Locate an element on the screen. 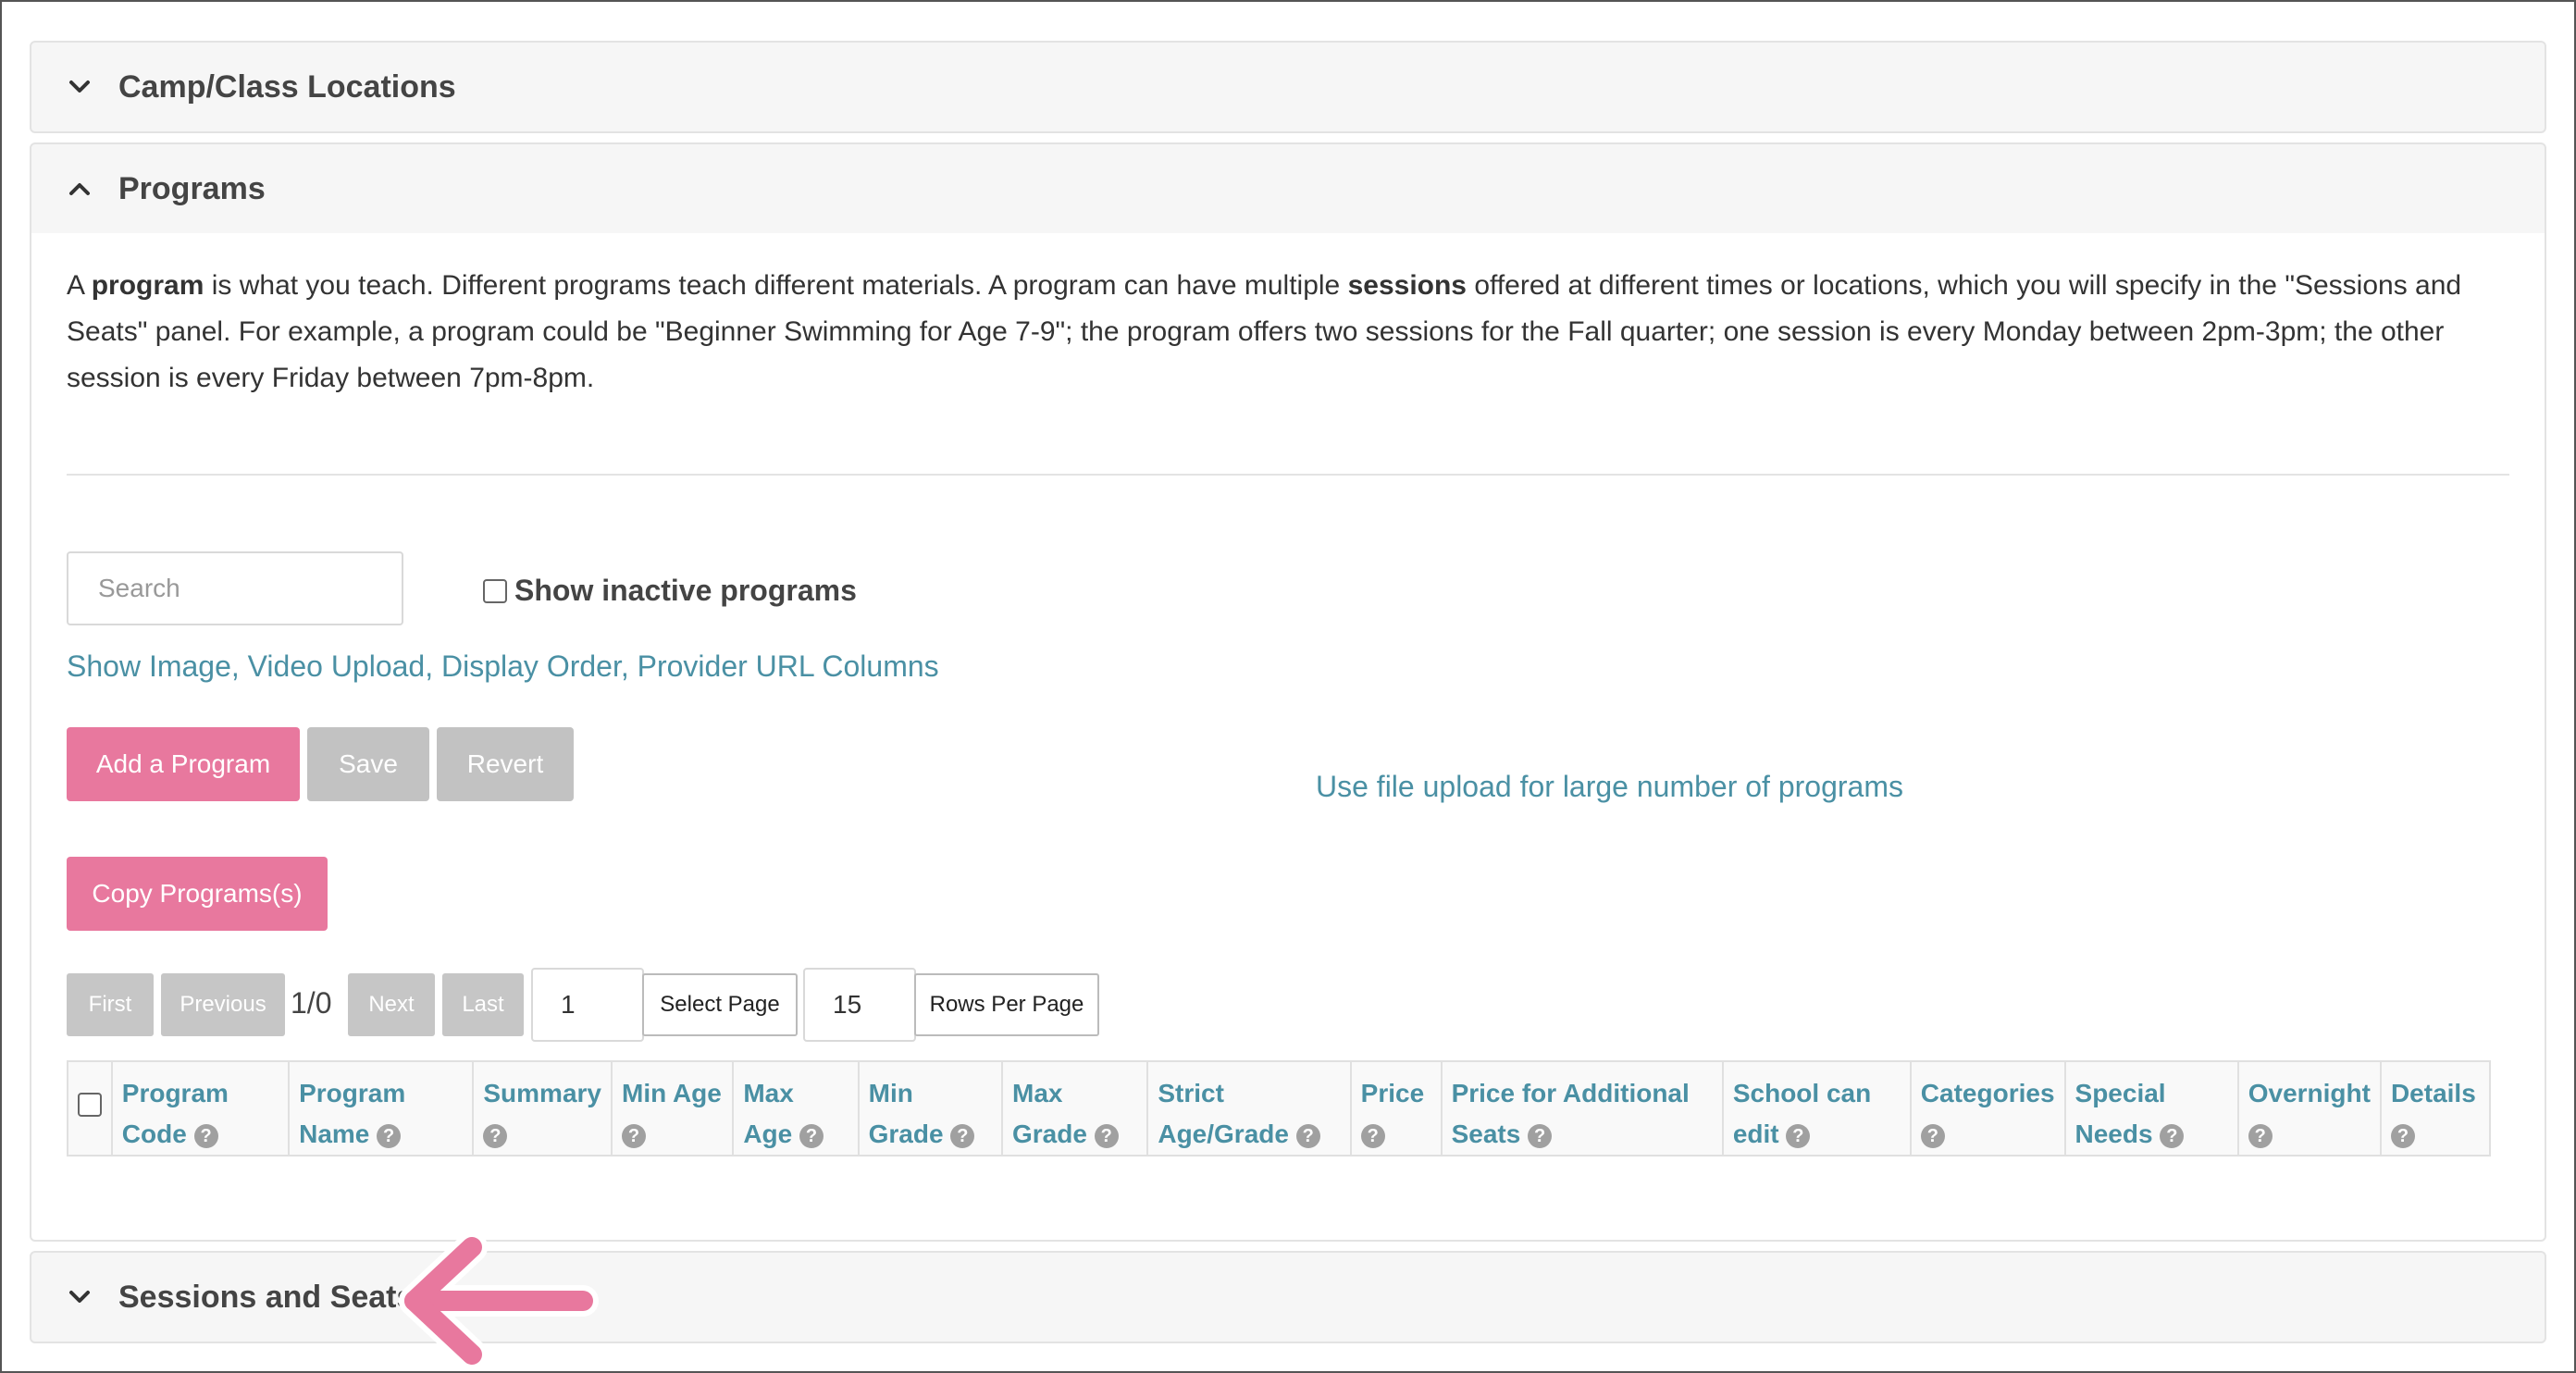 This screenshot has height=1373, width=2576. column-header-label: Categories is located at coordinates (1987, 1093).